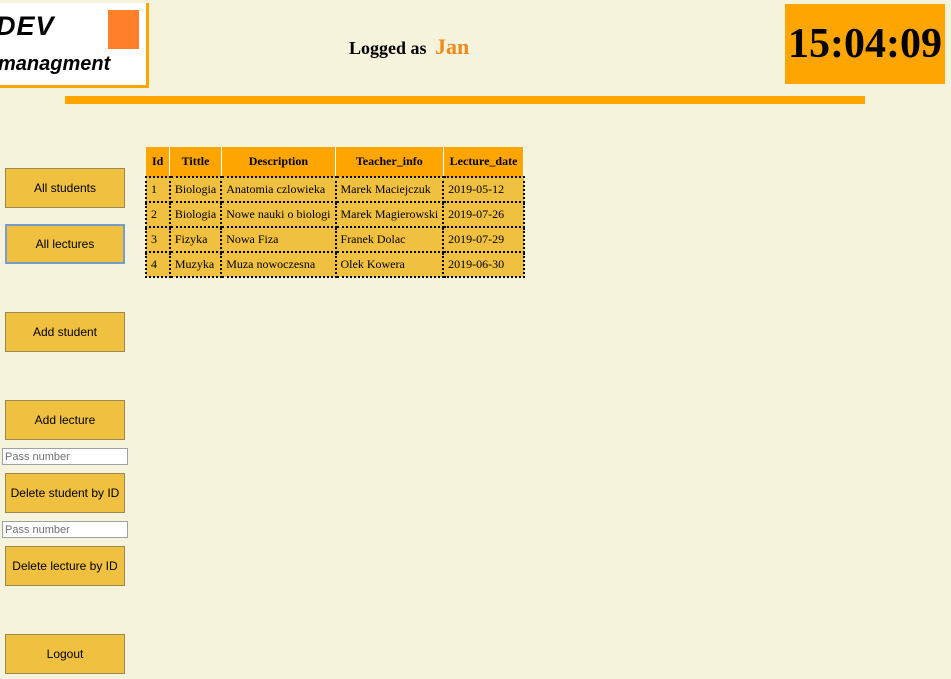 This screenshot has height=679, width=951. I want to click on clock-display: 15:04:09, so click(865, 44).